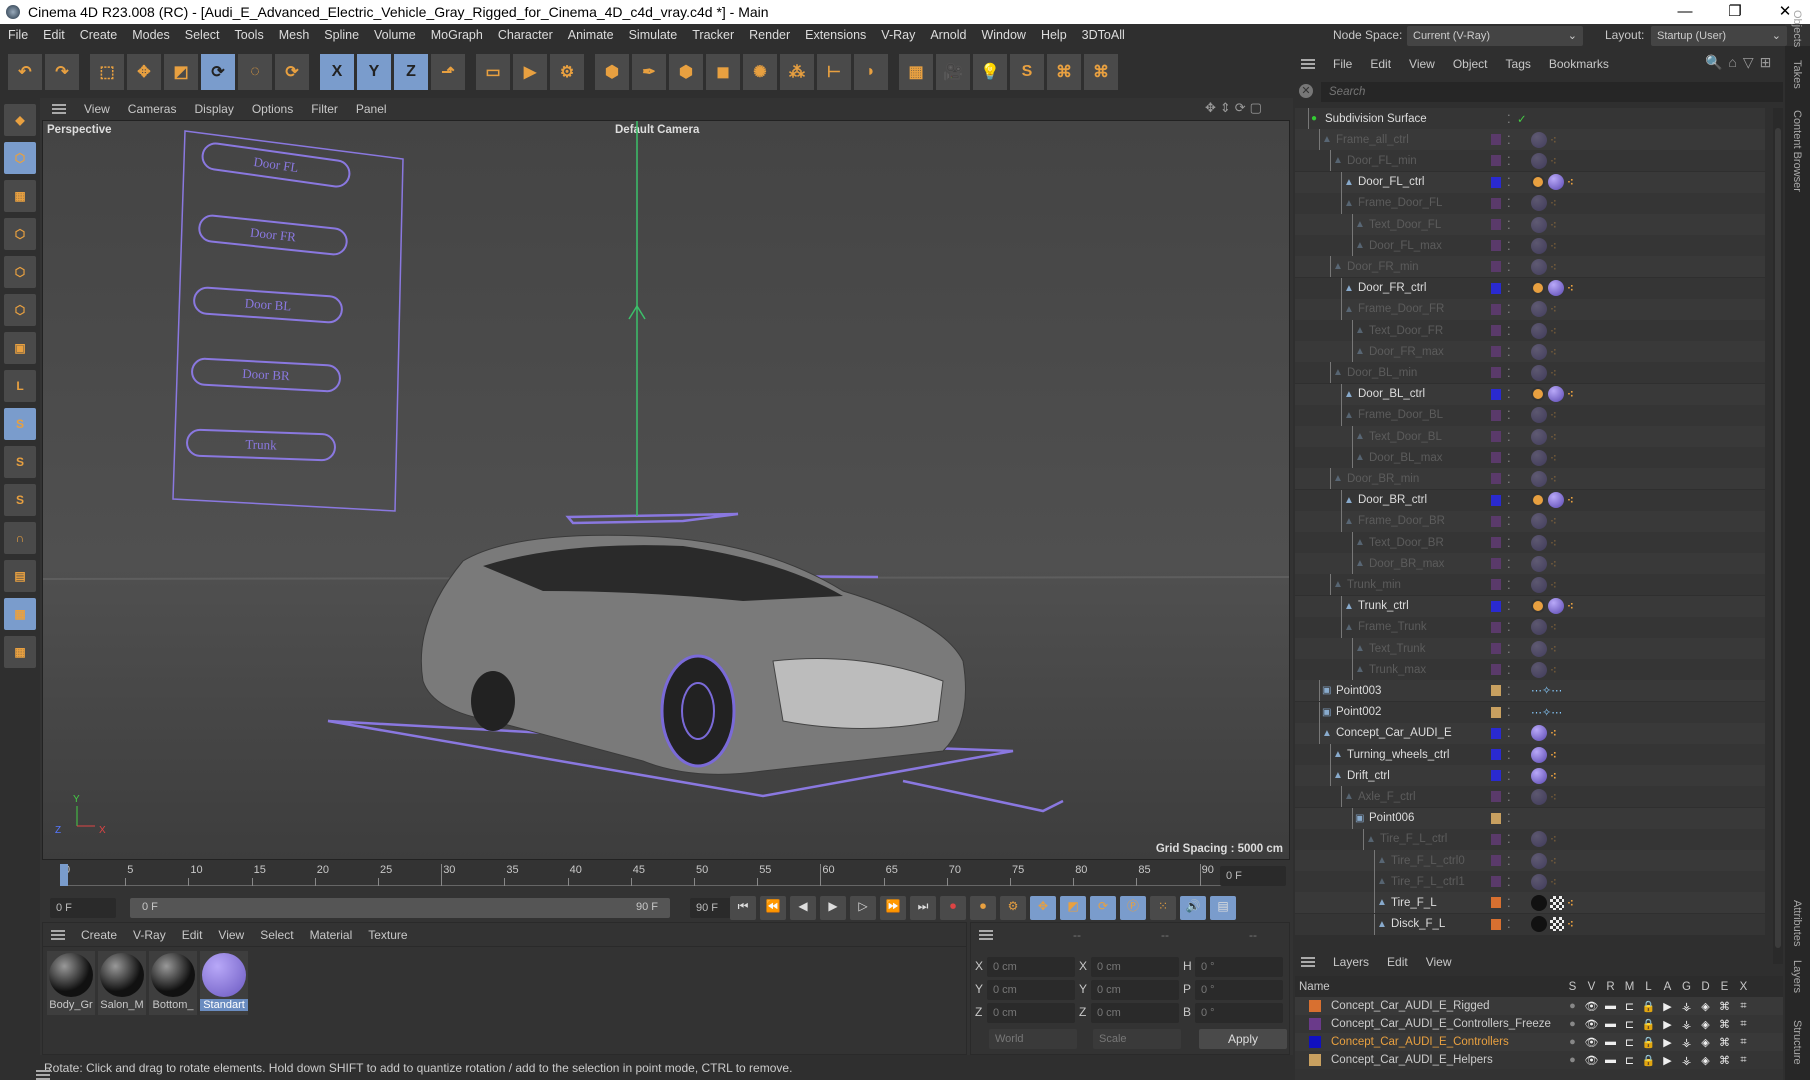 Image resolution: width=1810 pixels, height=1080 pixels. What do you see at coordinates (1667, 987) in the screenshot?
I see `layer-column-a: A` at bounding box center [1667, 987].